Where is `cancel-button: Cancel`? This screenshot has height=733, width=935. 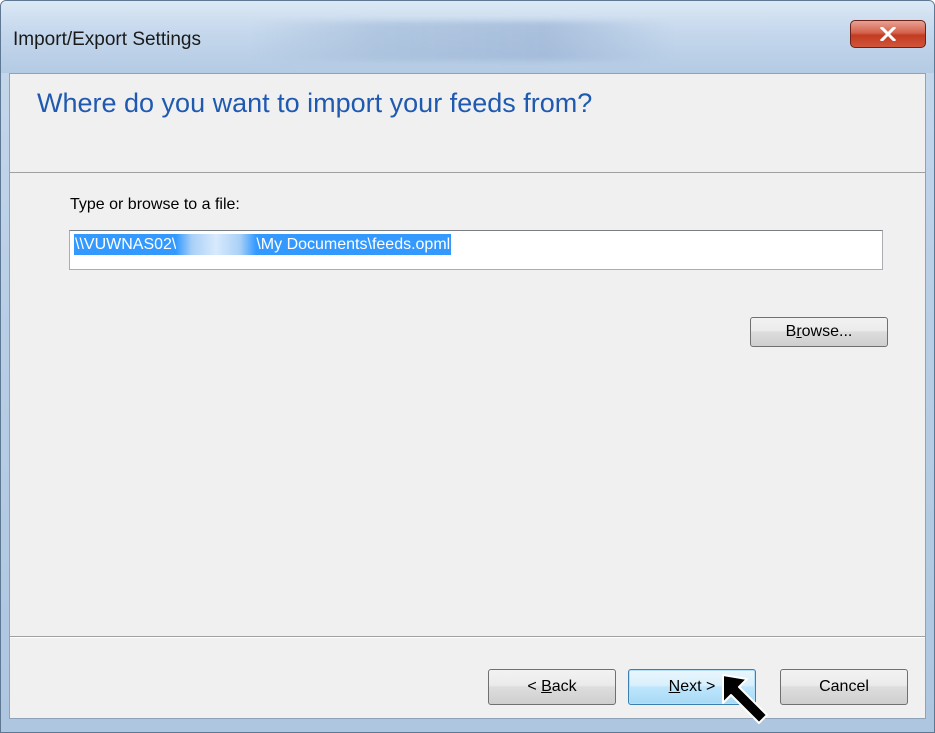 cancel-button: Cancel is located at coordinates (844, 687).